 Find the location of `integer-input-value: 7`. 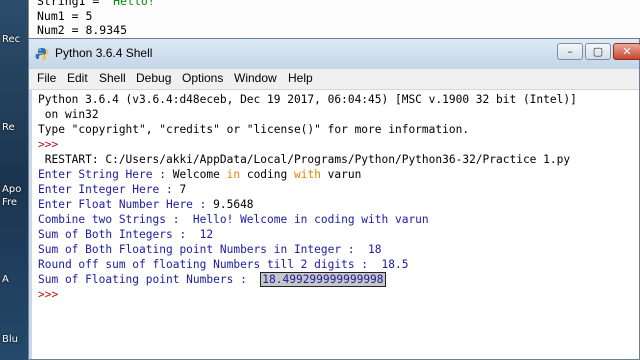

integer-input-value: 7 is located at coordinates (183, 189).